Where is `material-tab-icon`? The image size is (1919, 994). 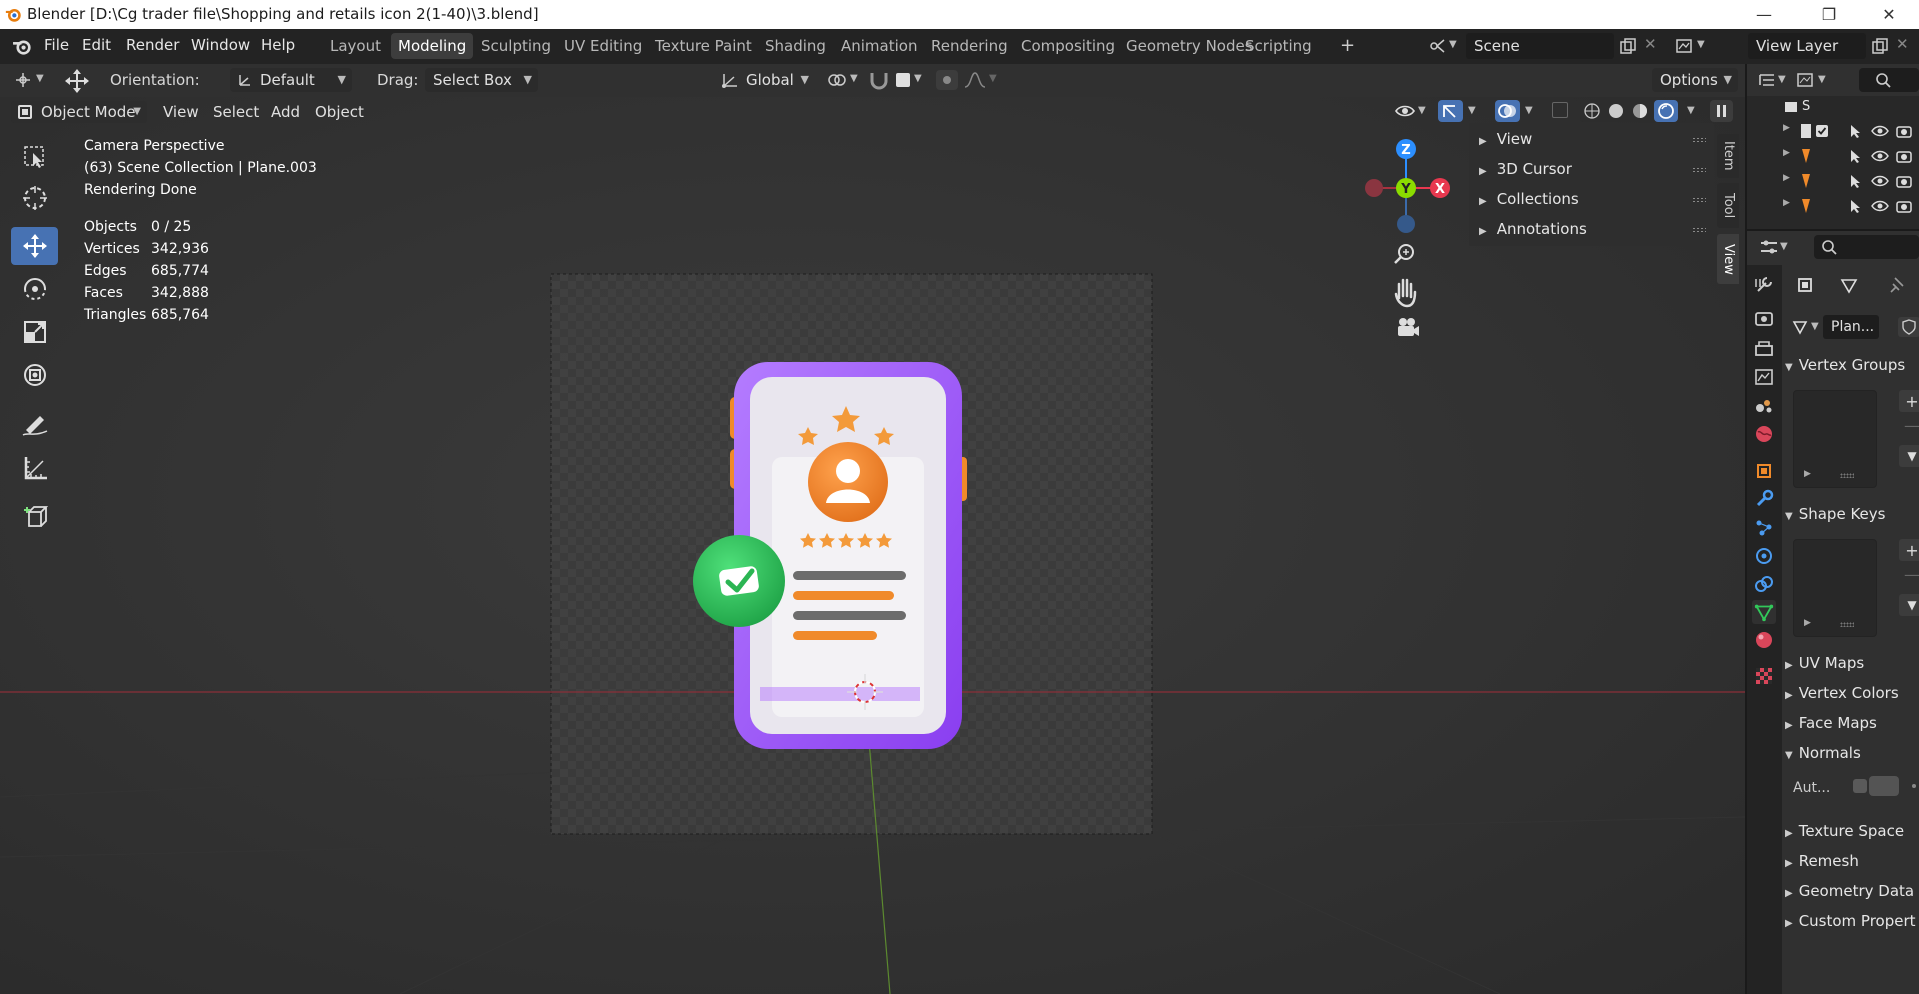
material-tab-icon is located at coordinates (1764, 640).